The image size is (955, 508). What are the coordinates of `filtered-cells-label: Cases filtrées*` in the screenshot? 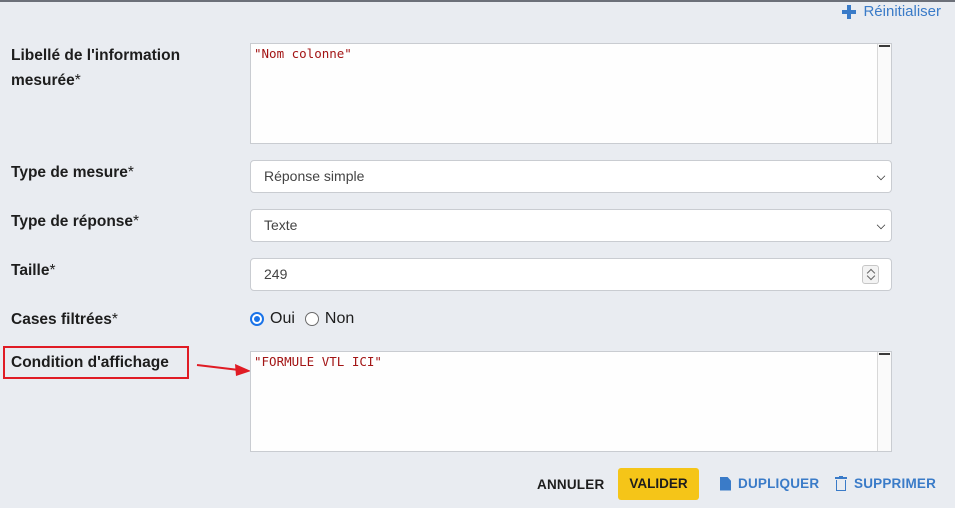 It's located at (64, 319).